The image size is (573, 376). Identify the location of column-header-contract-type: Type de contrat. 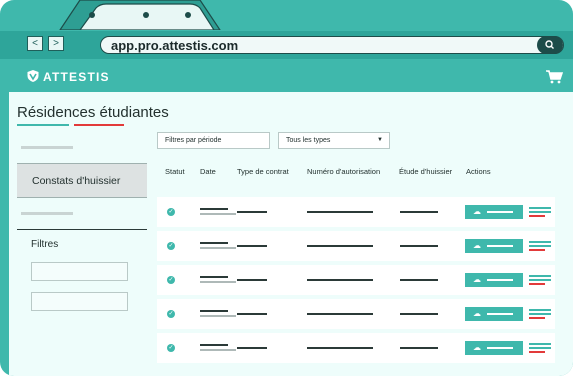
(263, 171).